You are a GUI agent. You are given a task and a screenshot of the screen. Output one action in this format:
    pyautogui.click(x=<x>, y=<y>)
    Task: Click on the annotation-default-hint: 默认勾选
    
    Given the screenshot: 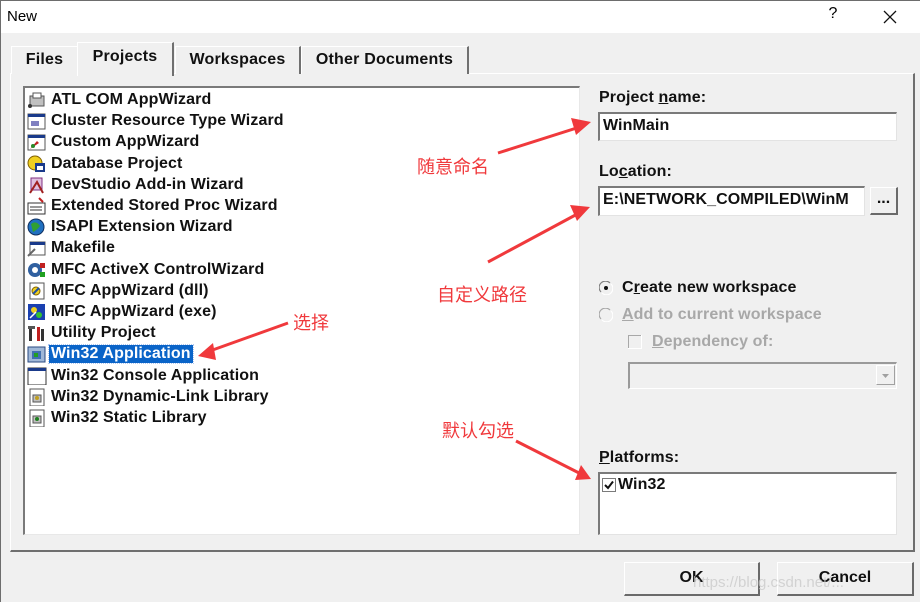 What is the action you would take?
    pyautogui.click(x=478, y=431)
    